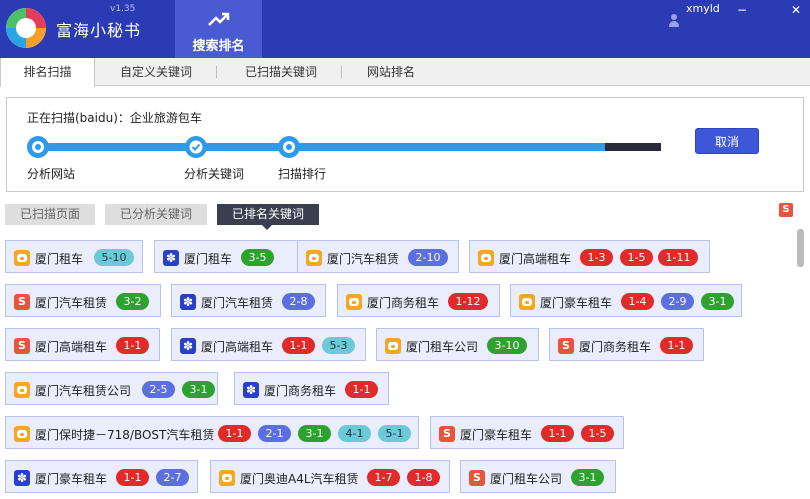 This screenshot has width=810, height=499. I want to click on keyword-card: 厦门汽车租赁 2-10, so click(378, 256).